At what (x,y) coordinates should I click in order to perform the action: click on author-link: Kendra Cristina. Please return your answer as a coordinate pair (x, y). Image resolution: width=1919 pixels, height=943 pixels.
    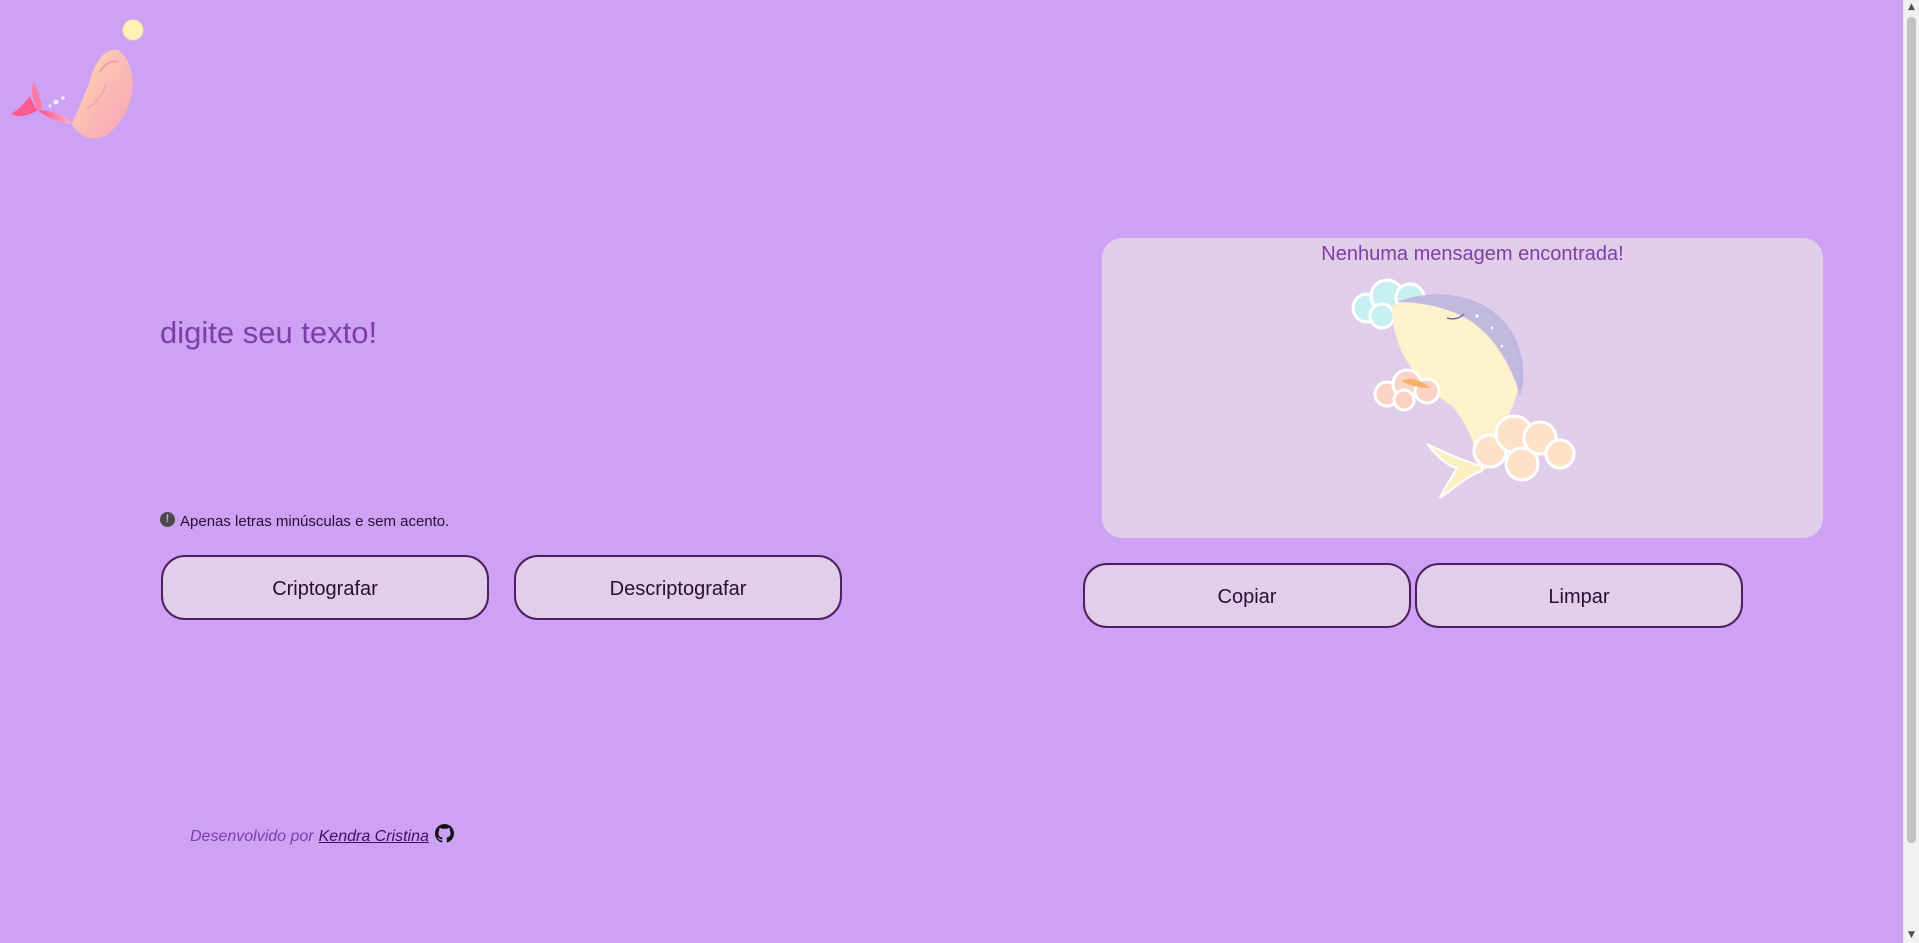
    Looking at the image, I should click on (374, 837).